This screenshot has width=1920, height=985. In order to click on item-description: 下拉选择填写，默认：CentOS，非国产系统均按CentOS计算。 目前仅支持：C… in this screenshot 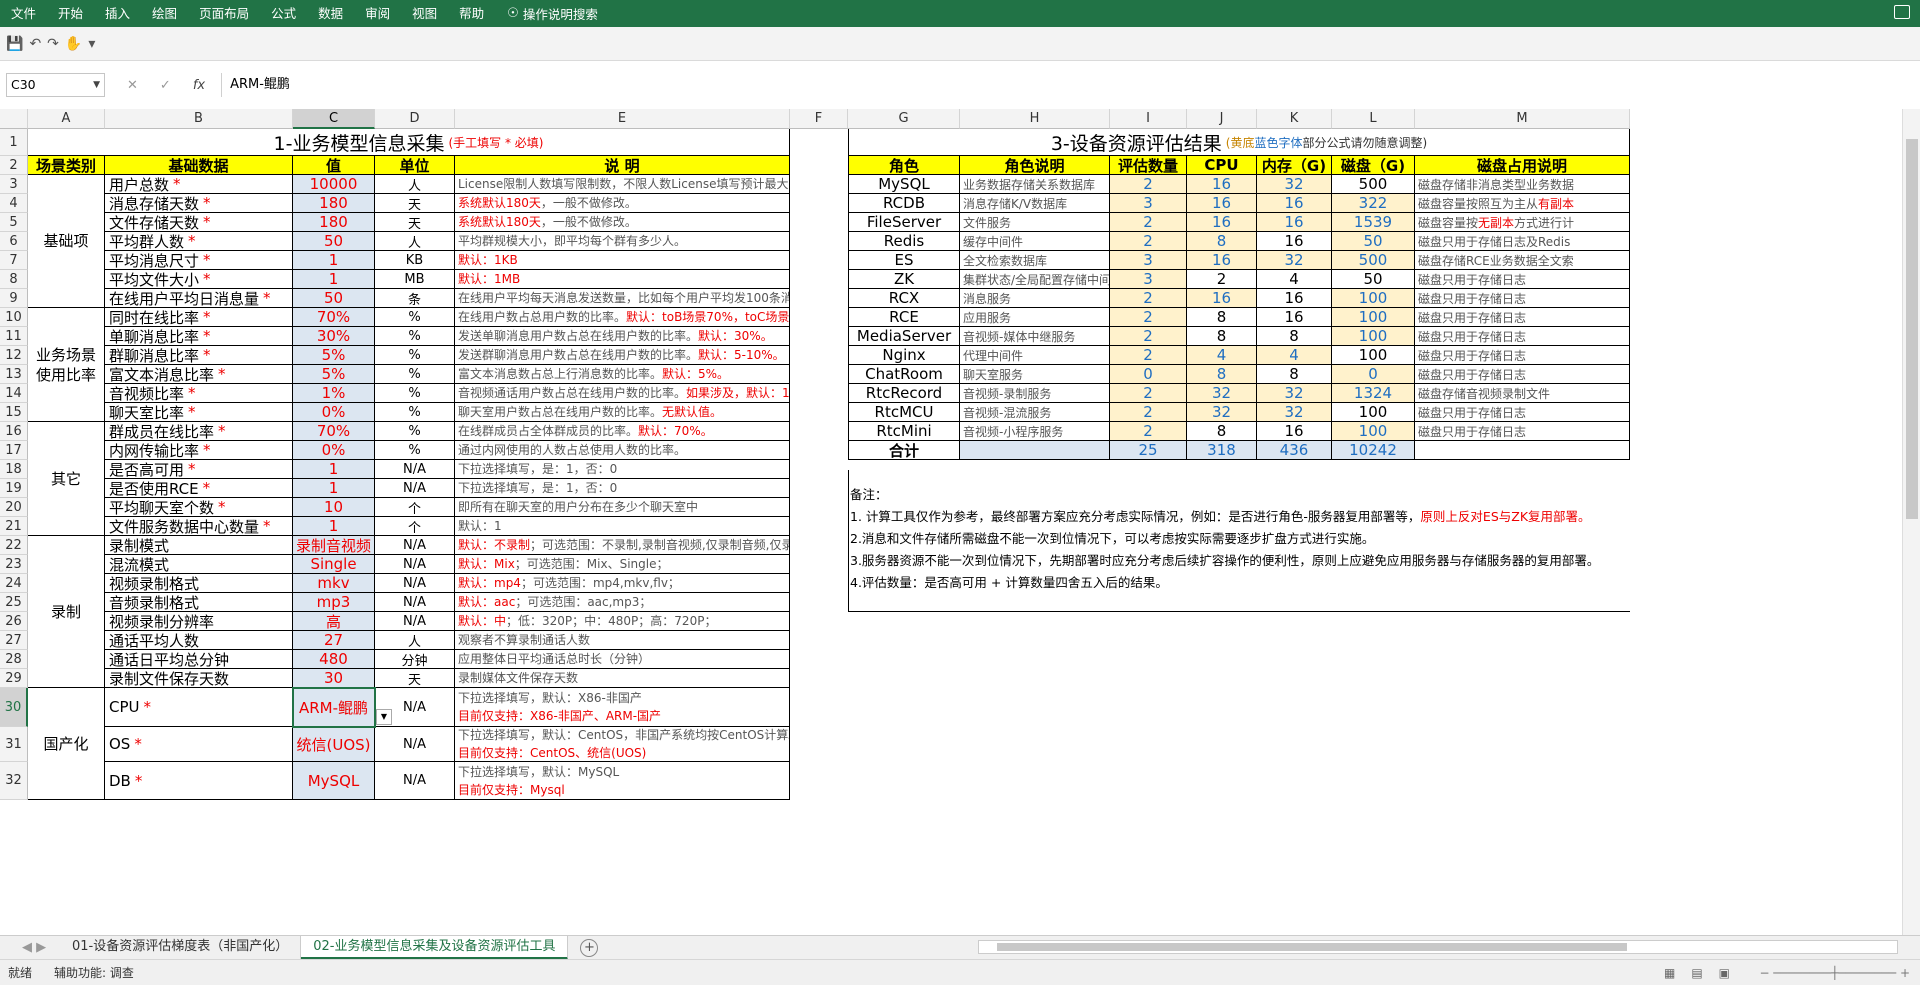, I will do `click(622, 744)`.